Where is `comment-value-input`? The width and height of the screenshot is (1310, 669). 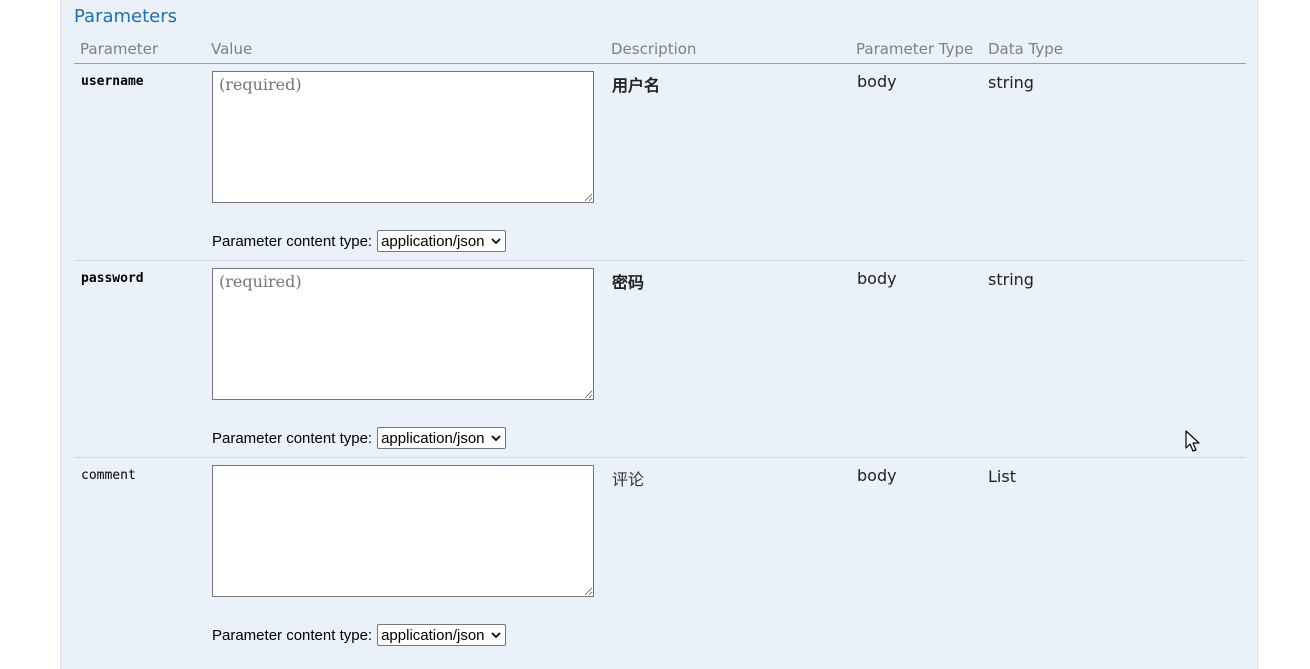
comment-value-input is located at coordinates (403, 531).